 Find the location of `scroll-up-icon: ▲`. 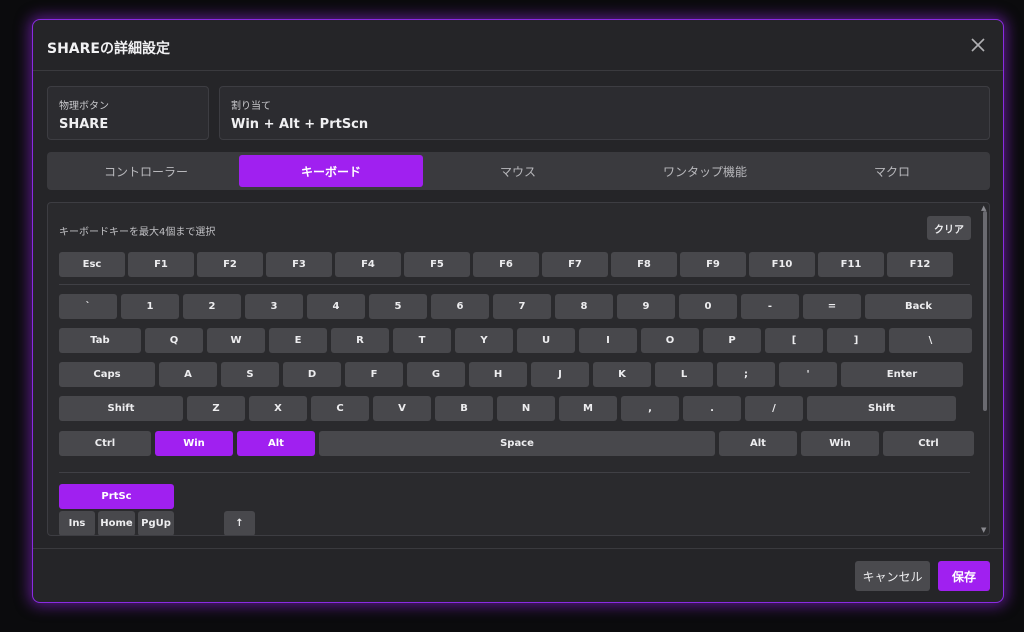

scroll-up-icon: ▲ is located at coordinates (983, 208).